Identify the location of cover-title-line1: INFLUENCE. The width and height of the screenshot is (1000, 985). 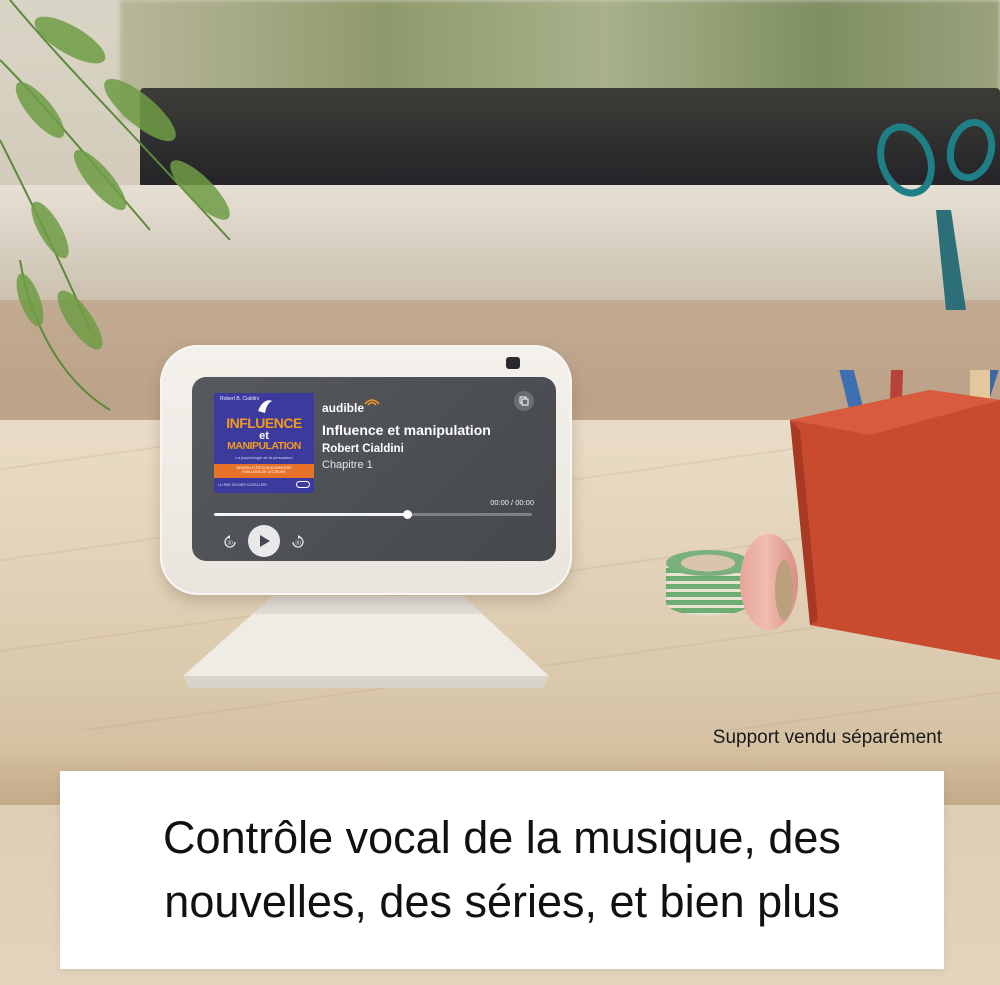
(264, 423).